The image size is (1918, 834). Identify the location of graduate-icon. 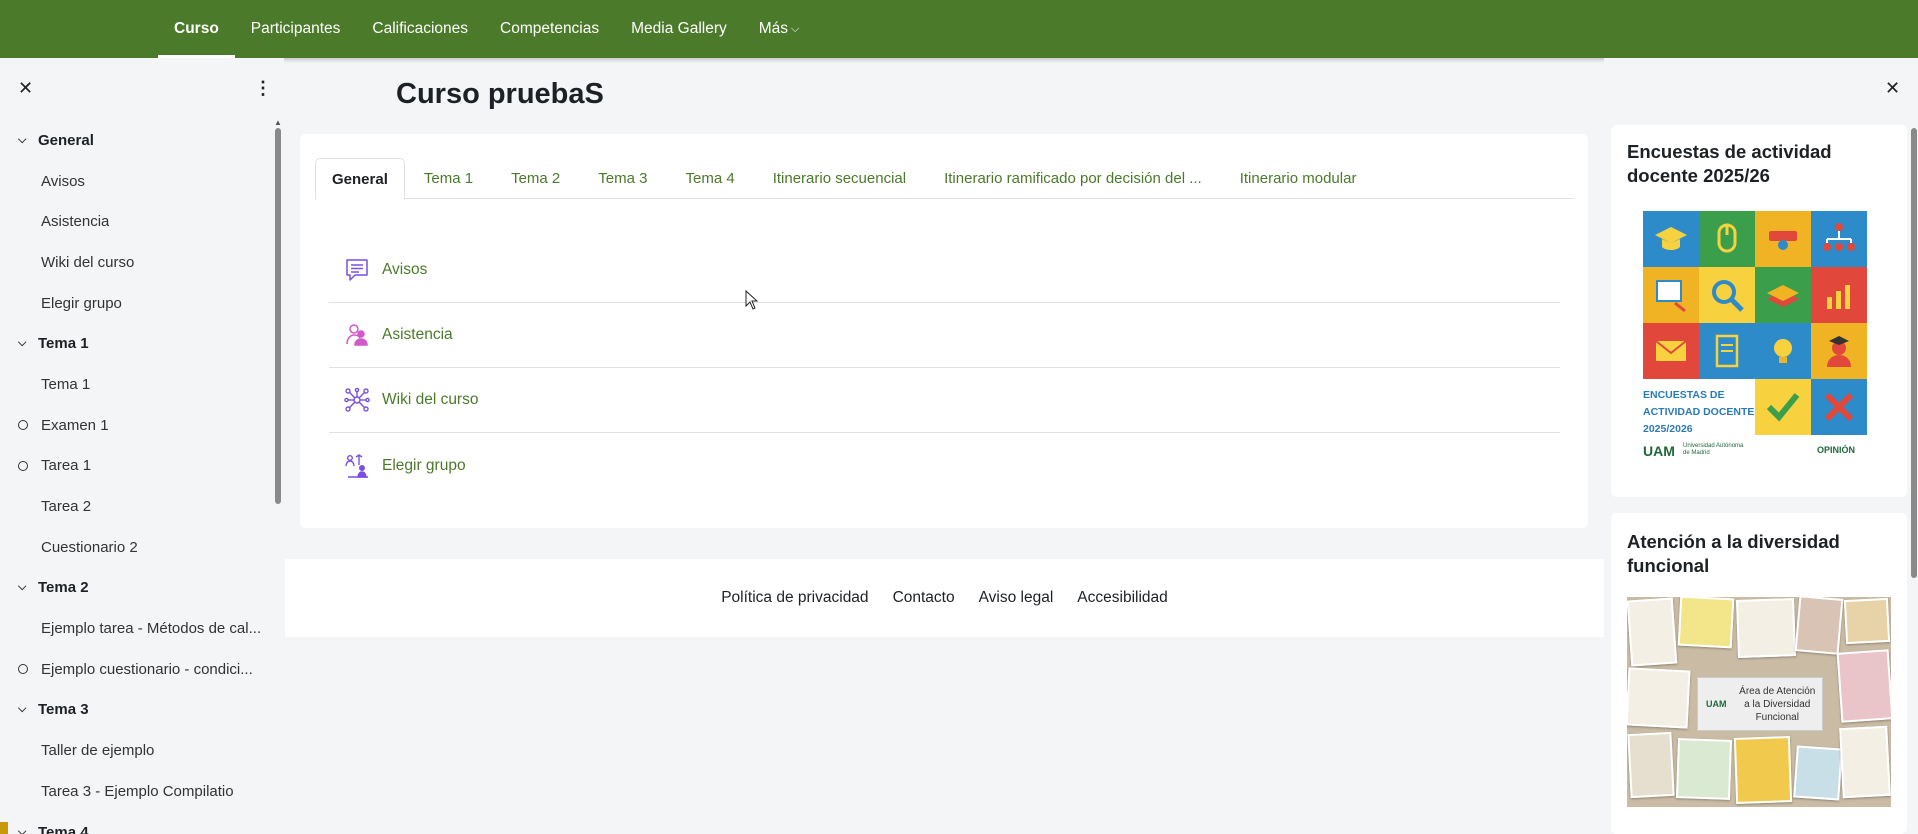
(1839, 351).